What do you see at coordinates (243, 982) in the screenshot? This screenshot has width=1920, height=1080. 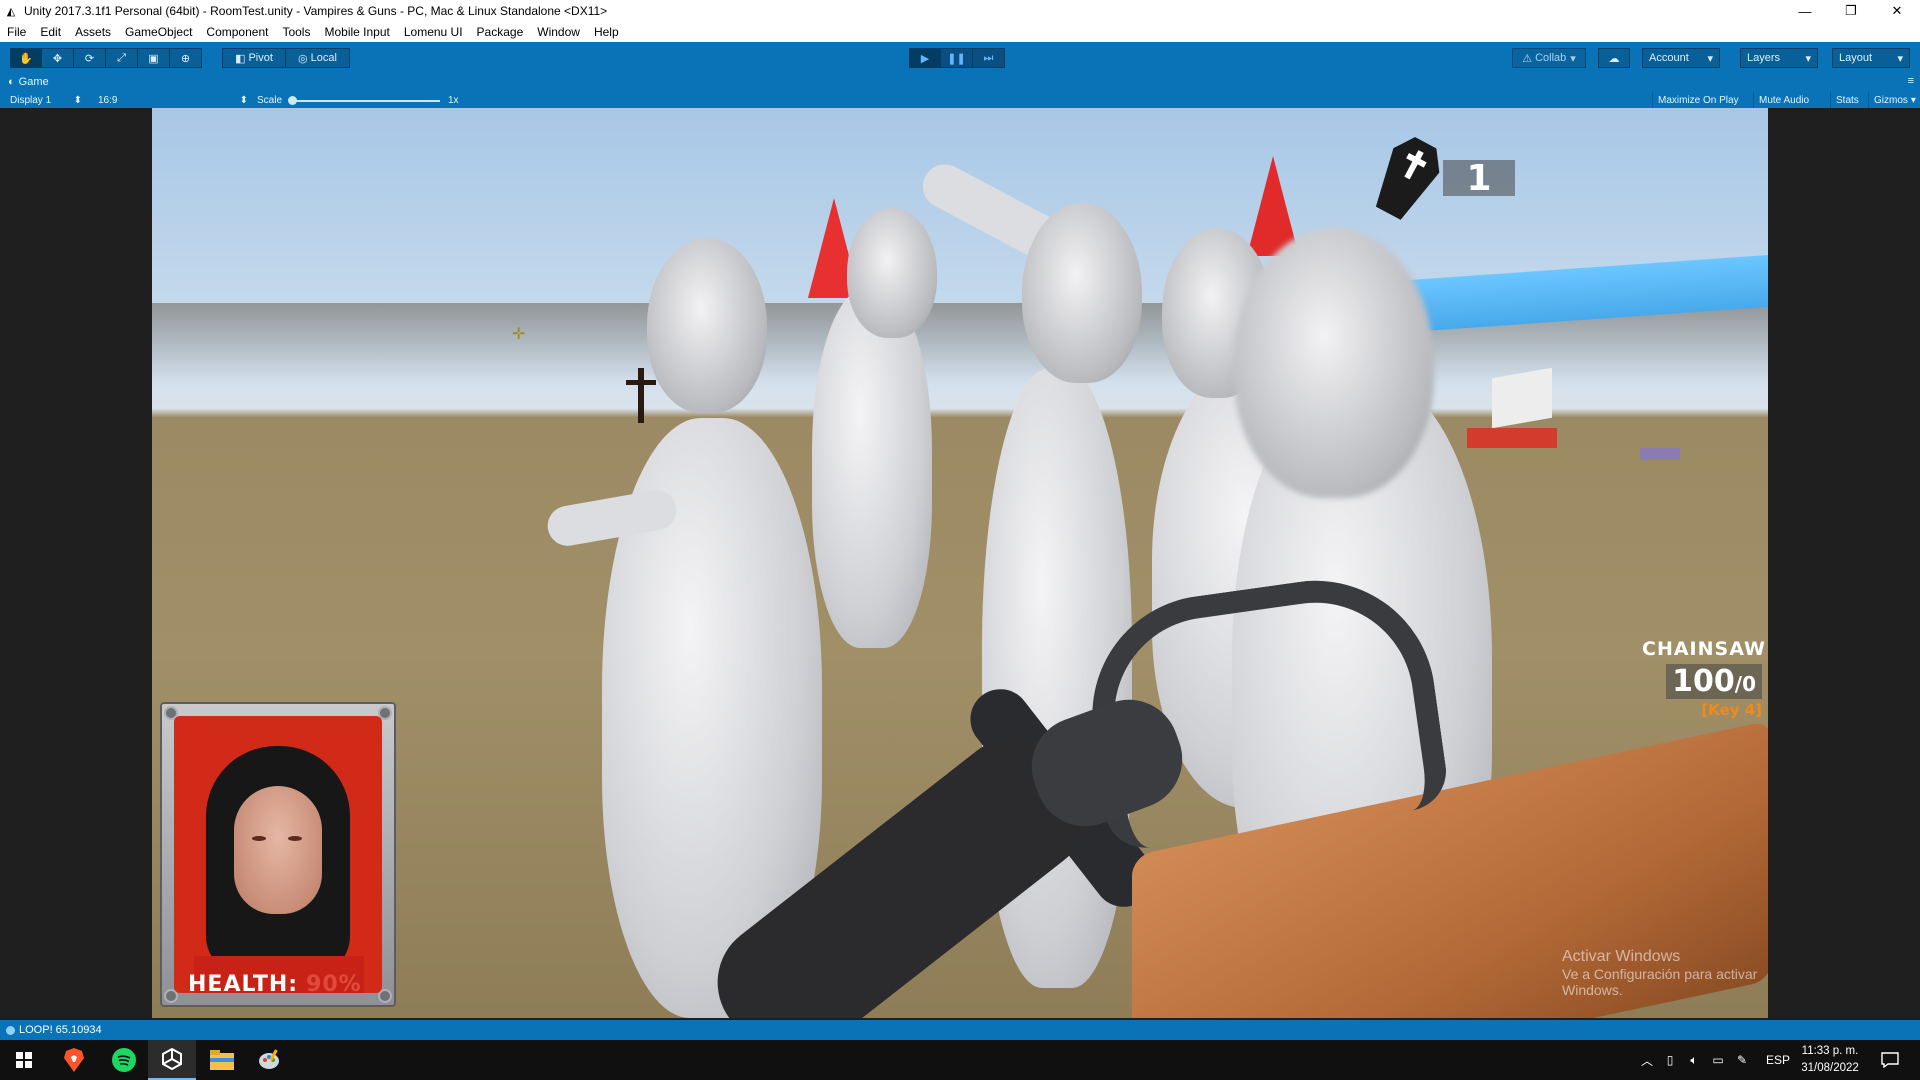 I see `health-label: HEALTH:` at bounding box center [243, 982].